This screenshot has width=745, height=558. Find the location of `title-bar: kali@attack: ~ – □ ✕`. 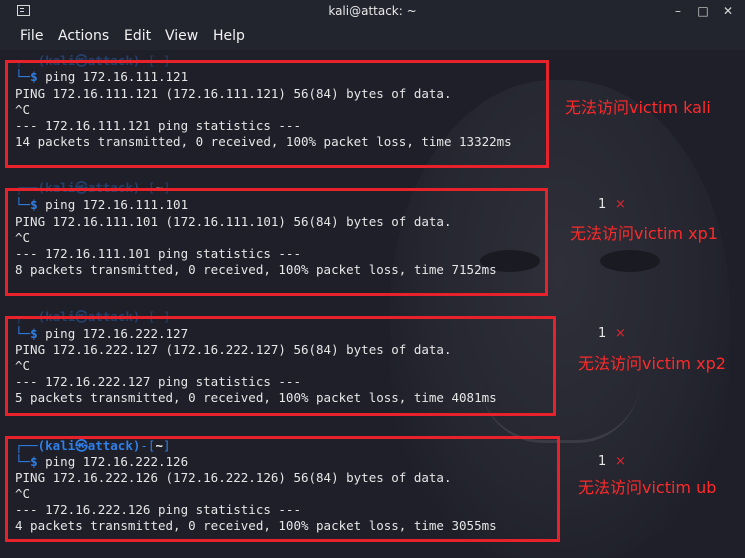

title-bar: kali@attack: ~ – □ ✕ is located at coordinates (372, 12).